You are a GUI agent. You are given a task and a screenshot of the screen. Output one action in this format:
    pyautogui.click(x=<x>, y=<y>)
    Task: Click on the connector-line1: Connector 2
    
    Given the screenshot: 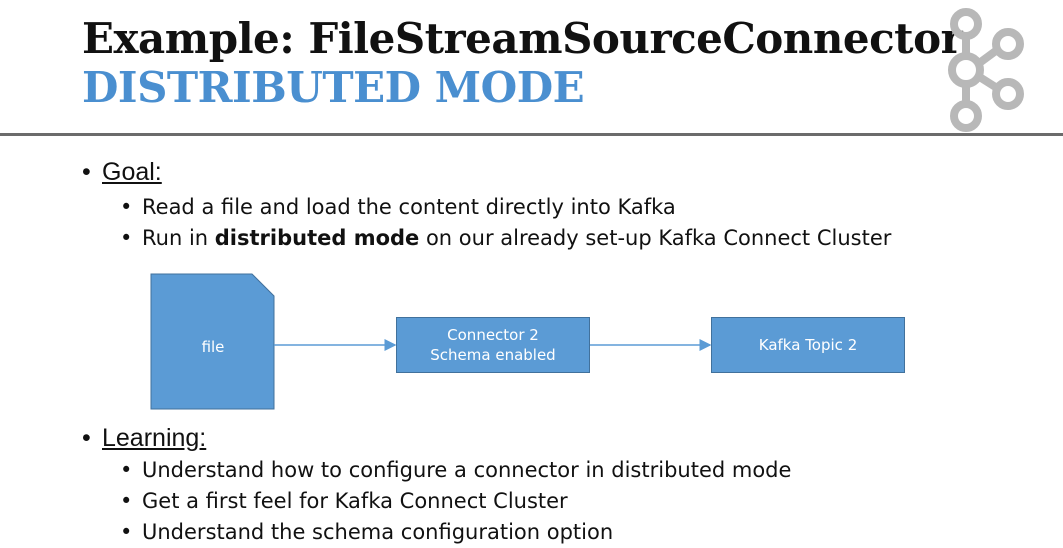 What is the action you would take?
    pyautogui.click(x=493, y=335)
    